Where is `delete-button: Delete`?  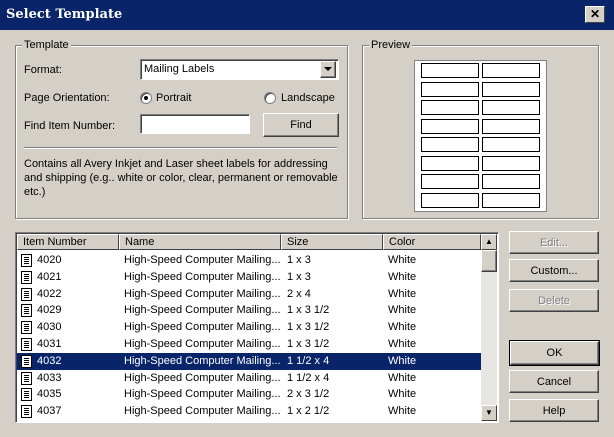
delete-button: Delete is located at coordinates (554, 300).